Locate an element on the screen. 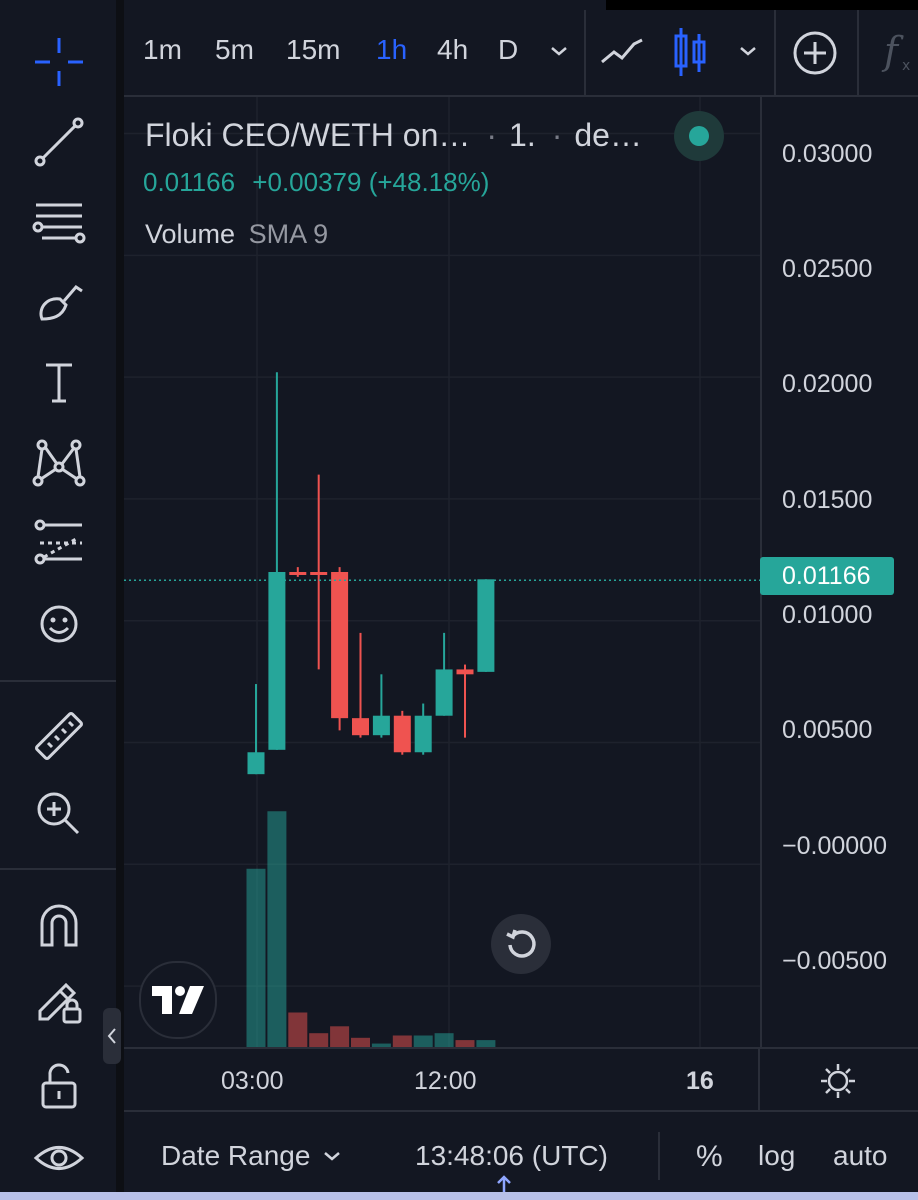 The height and width of the screenshot is (1200, 918). reset-chart-button is located at coordinates (521, 944).